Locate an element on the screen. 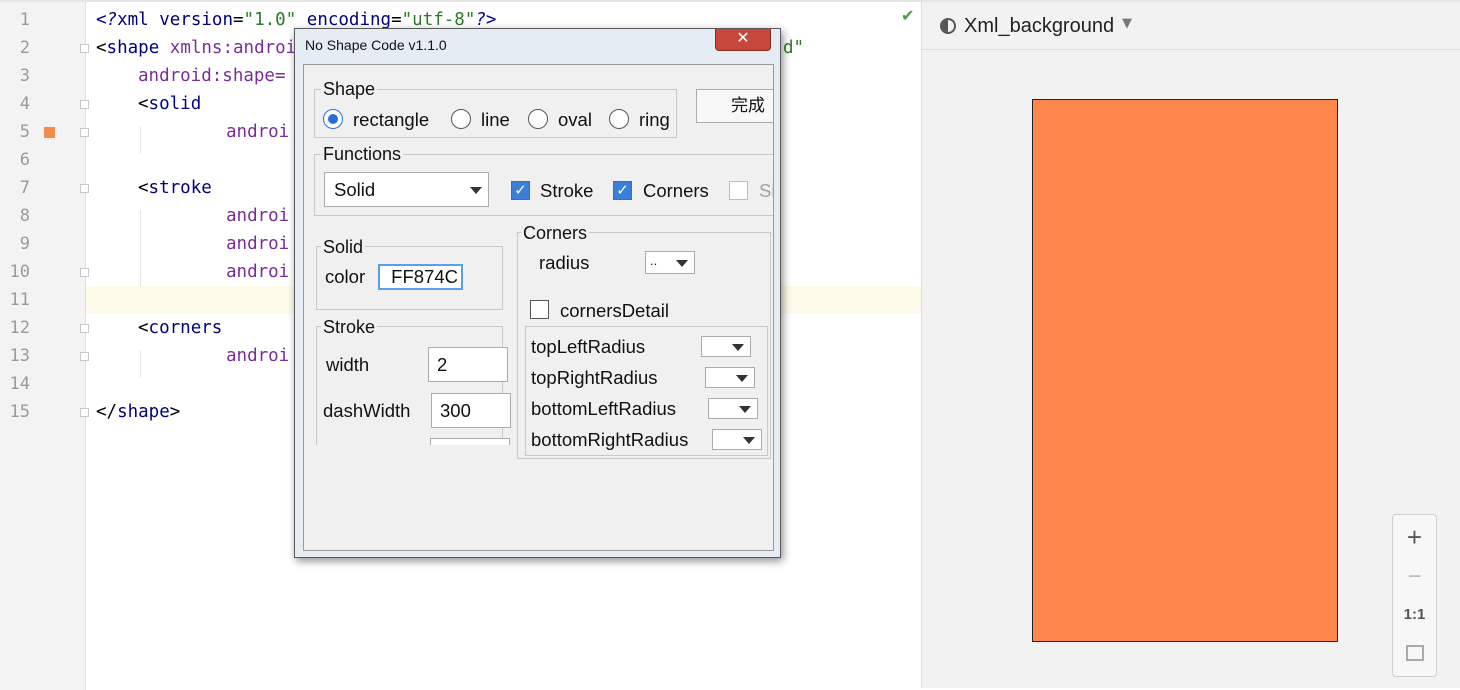 The height and width of the screenshot is (690, 1460). bottom-right-radius-select is located at coordinates (737, 439).